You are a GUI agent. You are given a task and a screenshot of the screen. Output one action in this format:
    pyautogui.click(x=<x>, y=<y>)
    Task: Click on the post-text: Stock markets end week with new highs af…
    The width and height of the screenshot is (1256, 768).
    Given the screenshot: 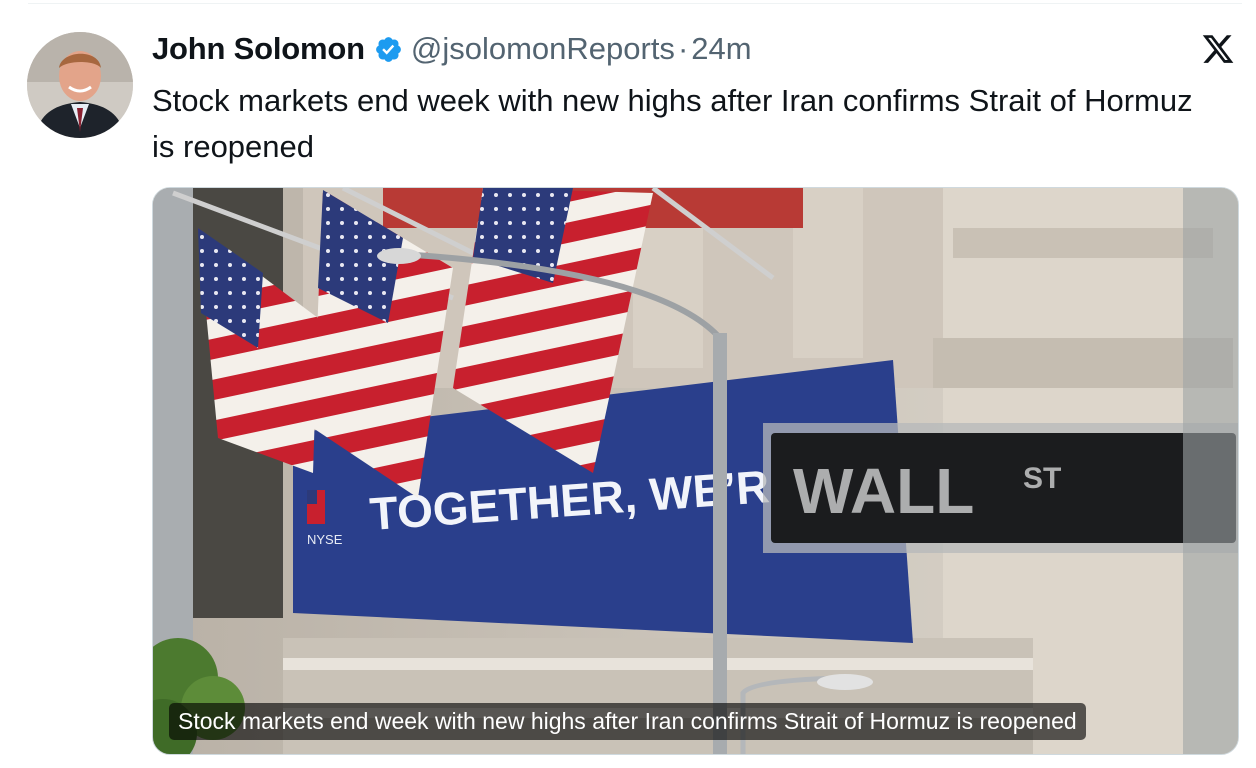 What is the action you would take?
    pyautogui.click(x=672, y=123)
    